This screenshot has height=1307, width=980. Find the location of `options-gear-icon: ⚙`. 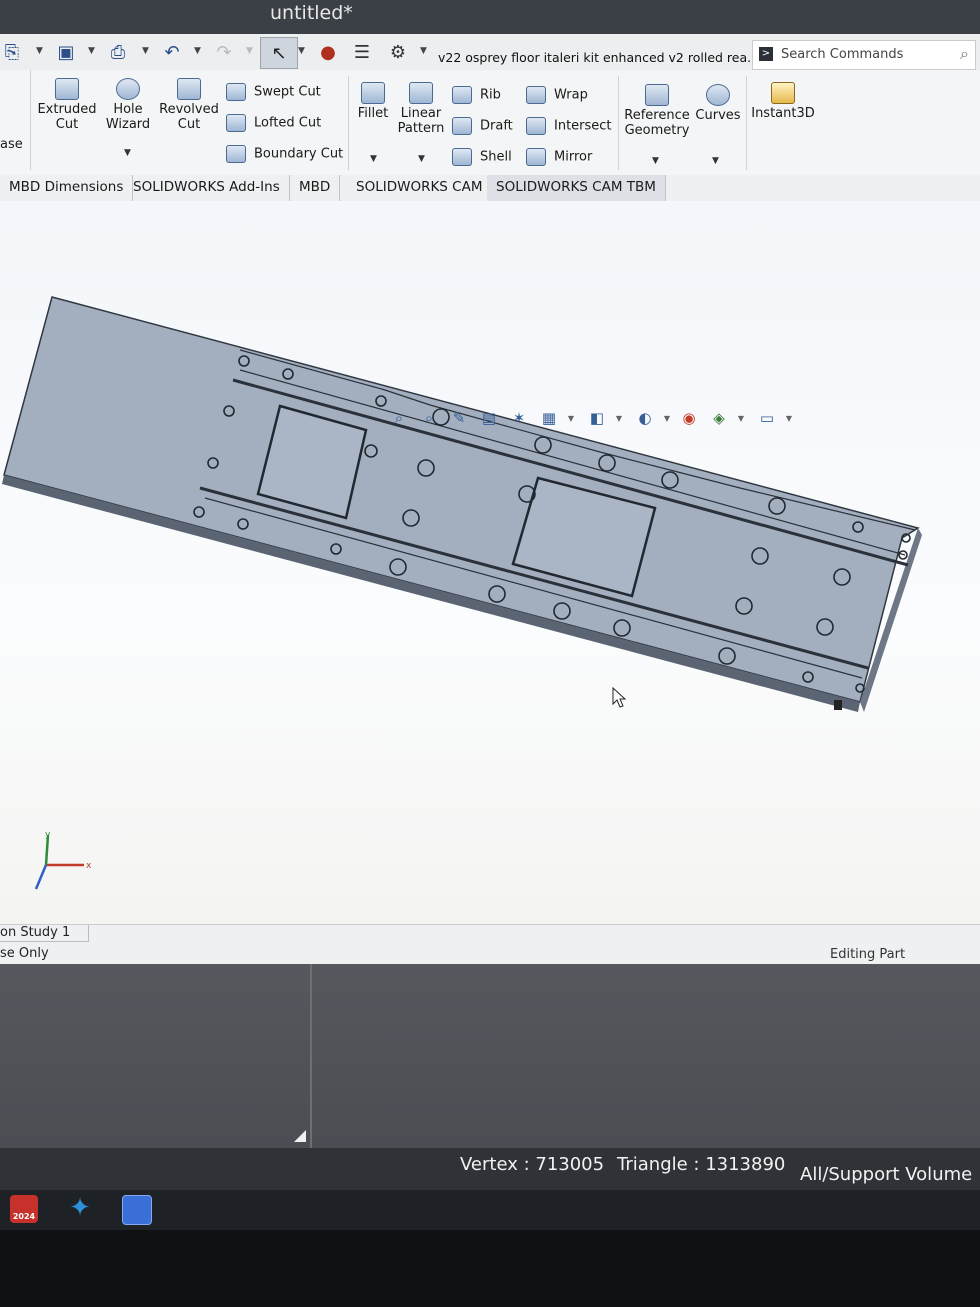

options-gear-icon: ⚙ is located at coordinates (398, 52).